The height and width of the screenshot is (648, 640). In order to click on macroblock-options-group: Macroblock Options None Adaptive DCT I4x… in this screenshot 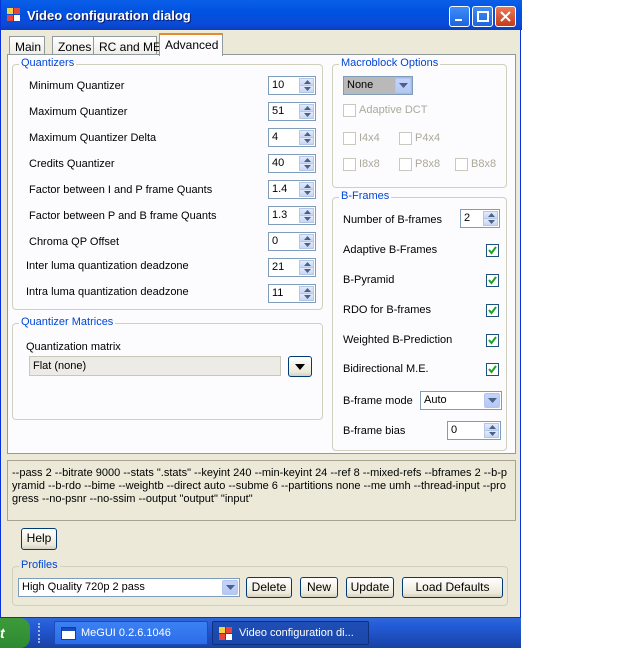, I will do `click(419, 122)`.